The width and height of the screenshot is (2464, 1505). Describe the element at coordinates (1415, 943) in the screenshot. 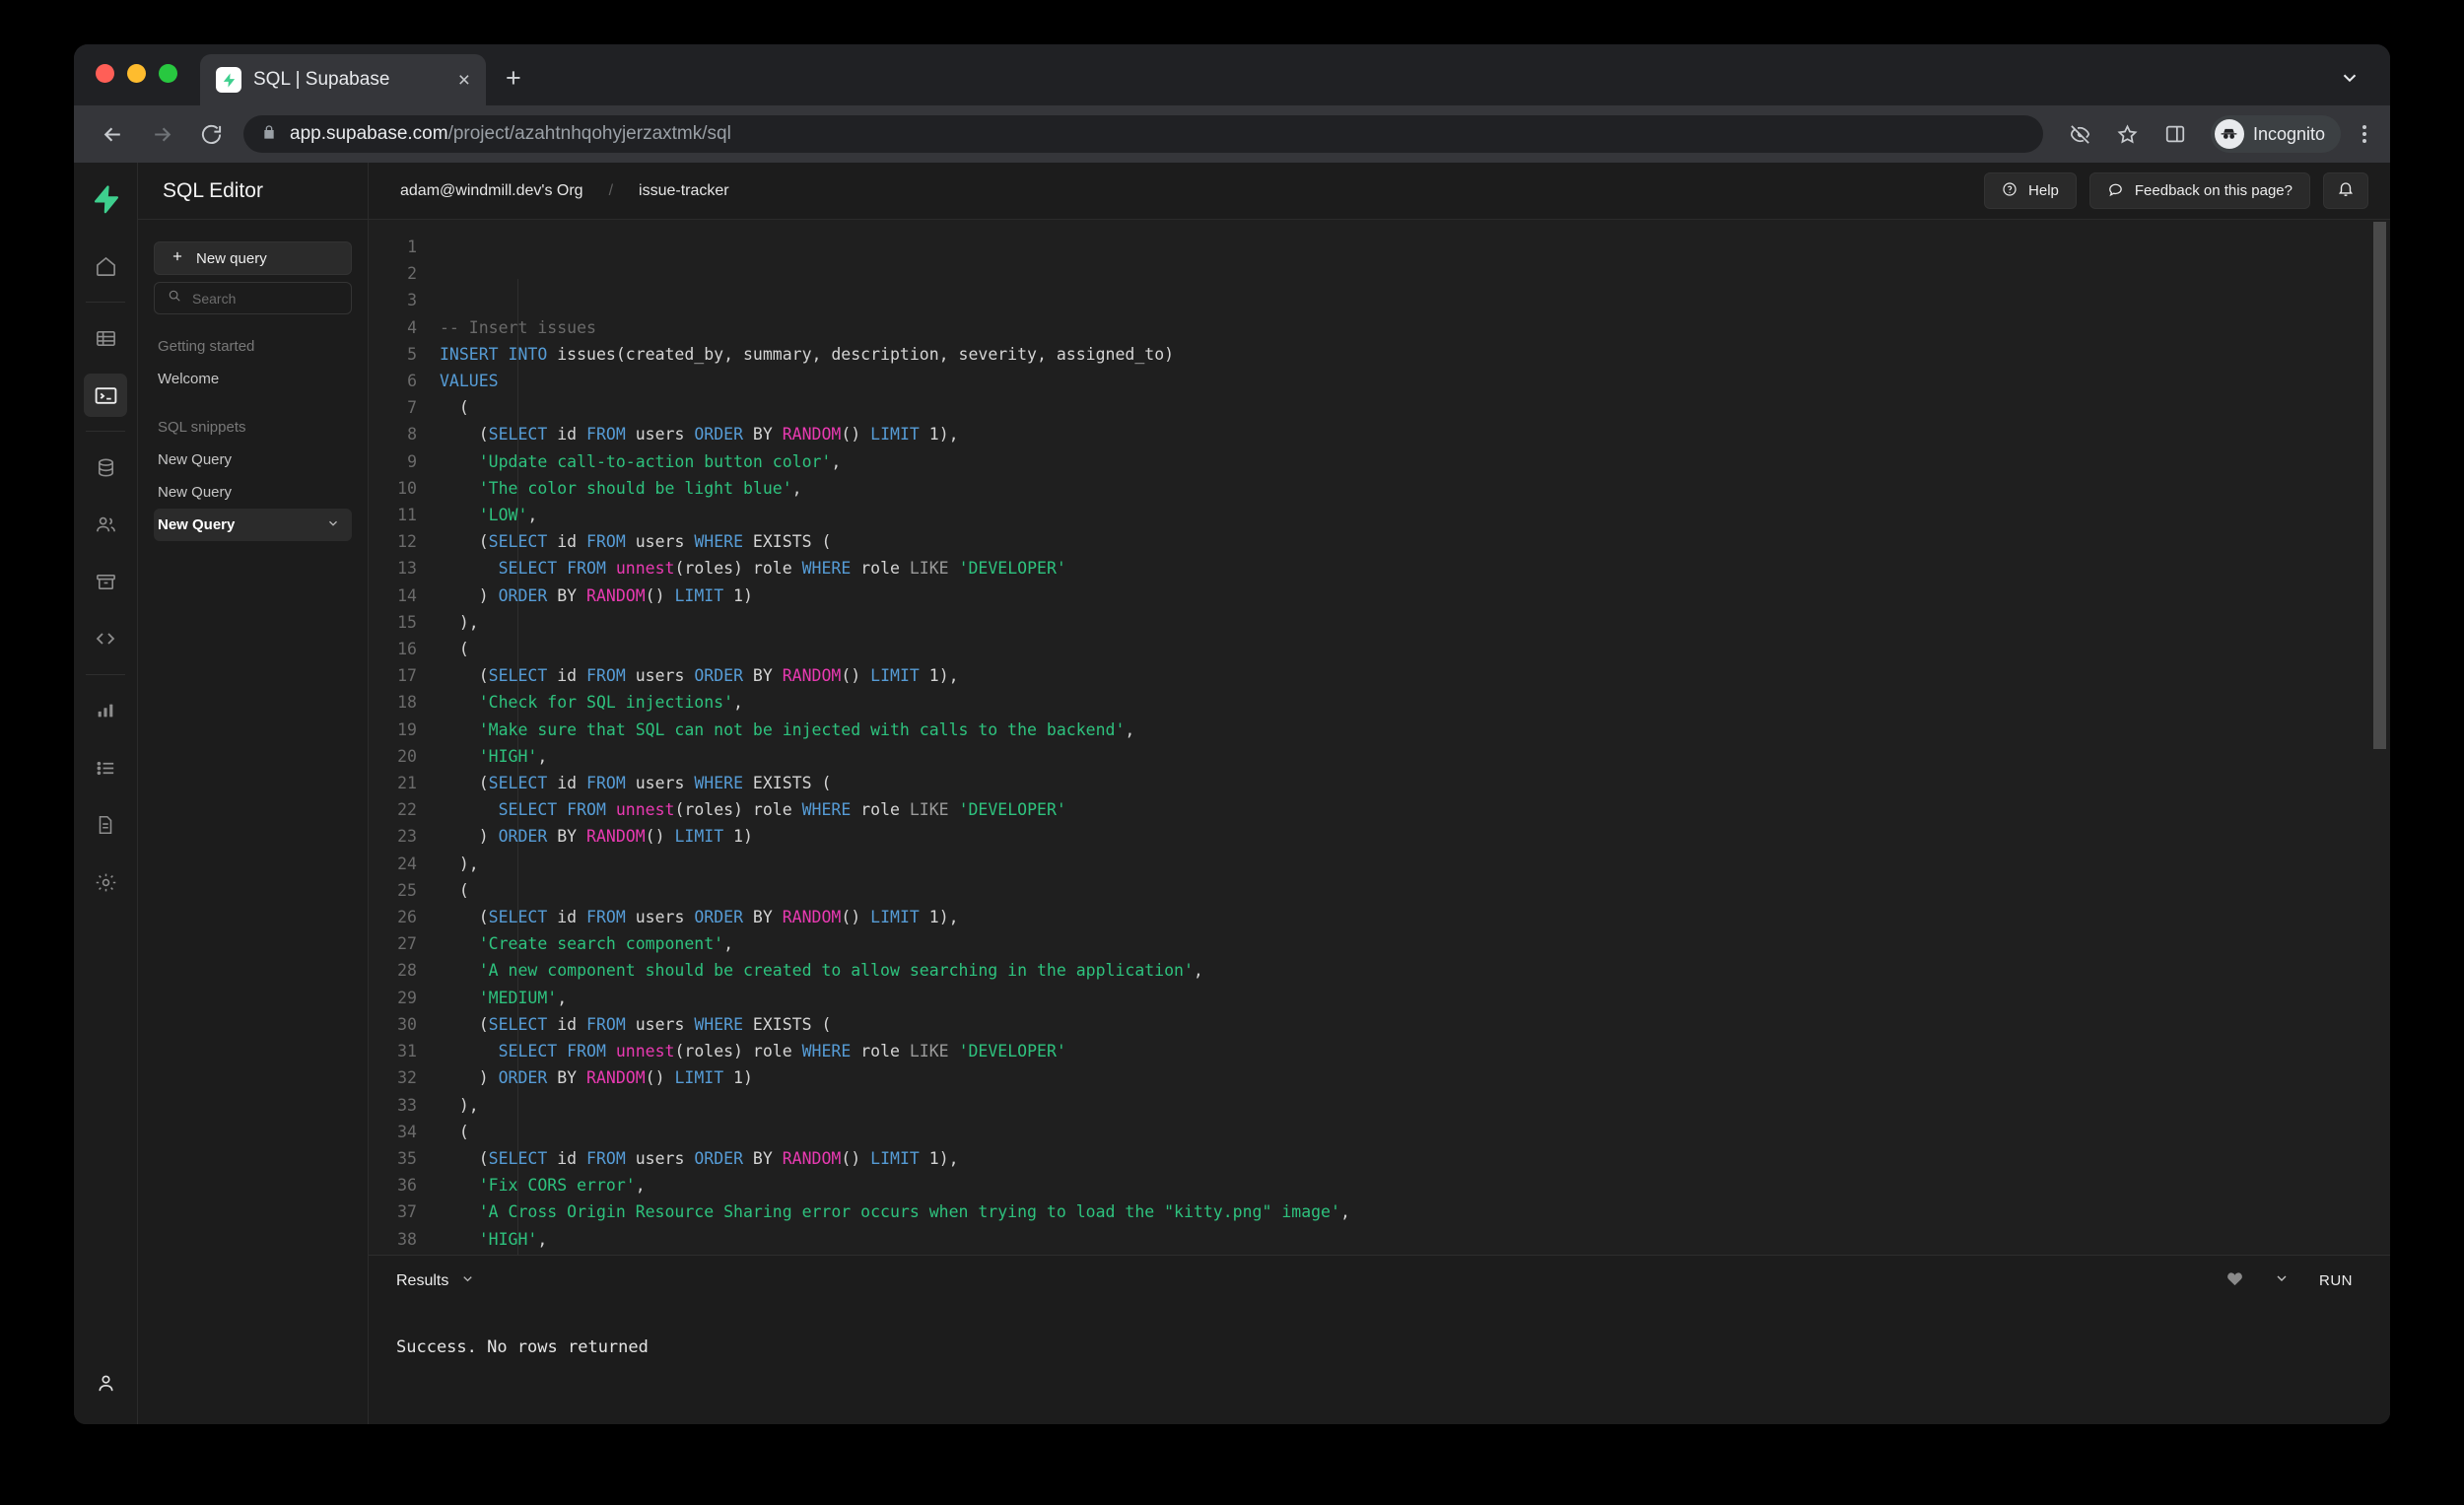

I see `code-line: 'Create search component',` at that location.